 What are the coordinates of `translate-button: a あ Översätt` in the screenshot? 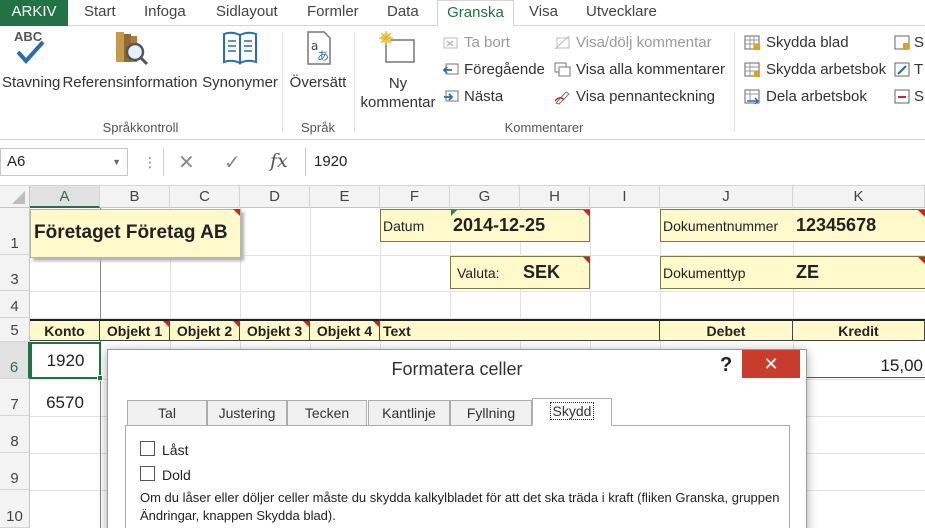 It's located at (318, 59).